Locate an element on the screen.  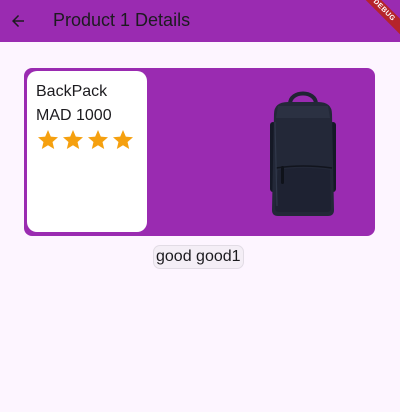
back-button is located at coordinates (18, 21).